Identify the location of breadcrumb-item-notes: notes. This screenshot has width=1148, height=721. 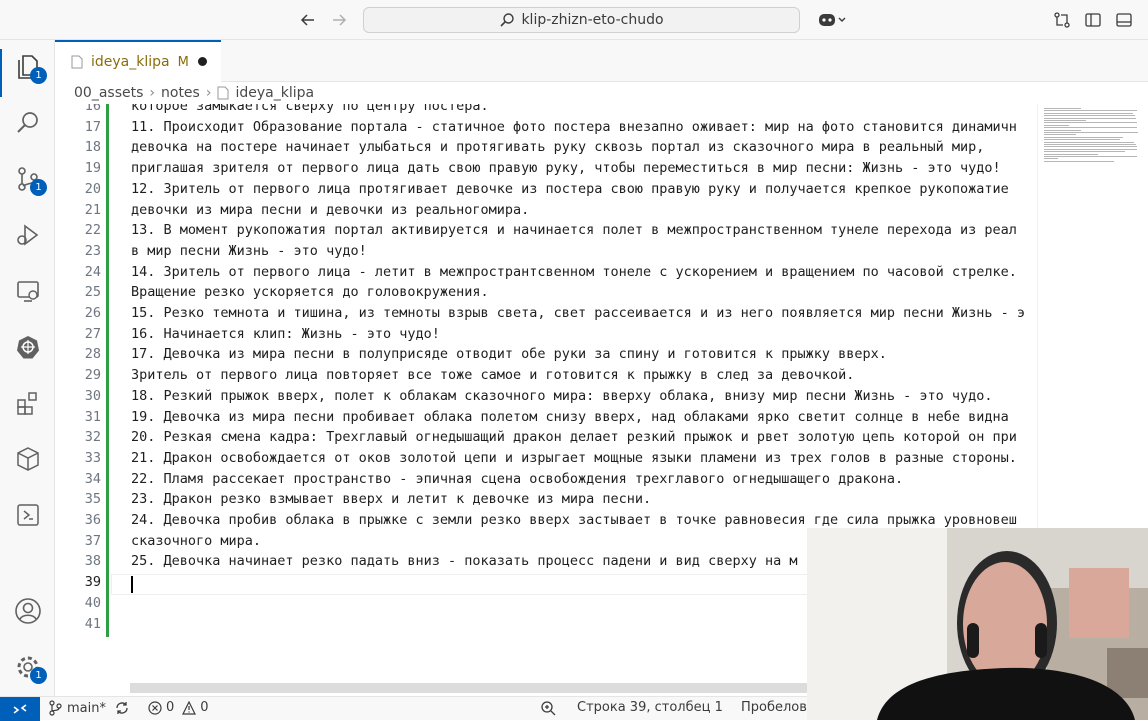
(180, 93).